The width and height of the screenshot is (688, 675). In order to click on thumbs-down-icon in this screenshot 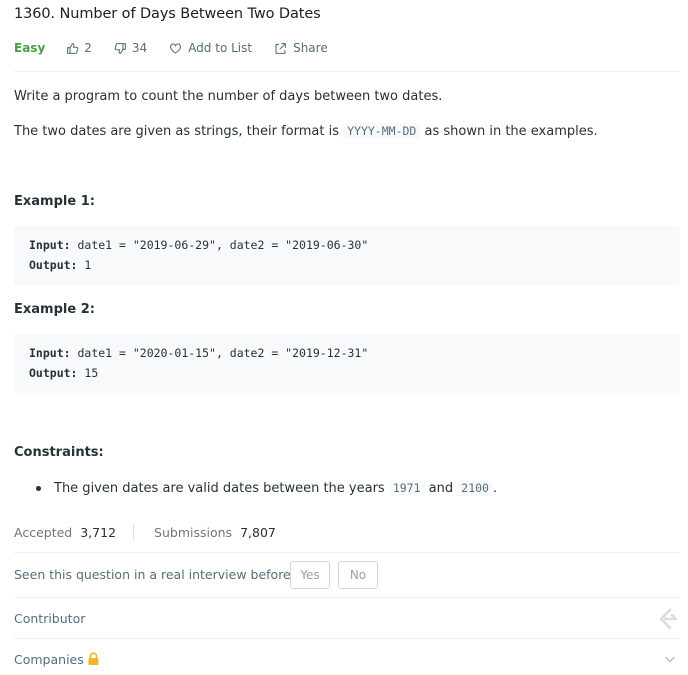, I will do `click(120, 48)`.